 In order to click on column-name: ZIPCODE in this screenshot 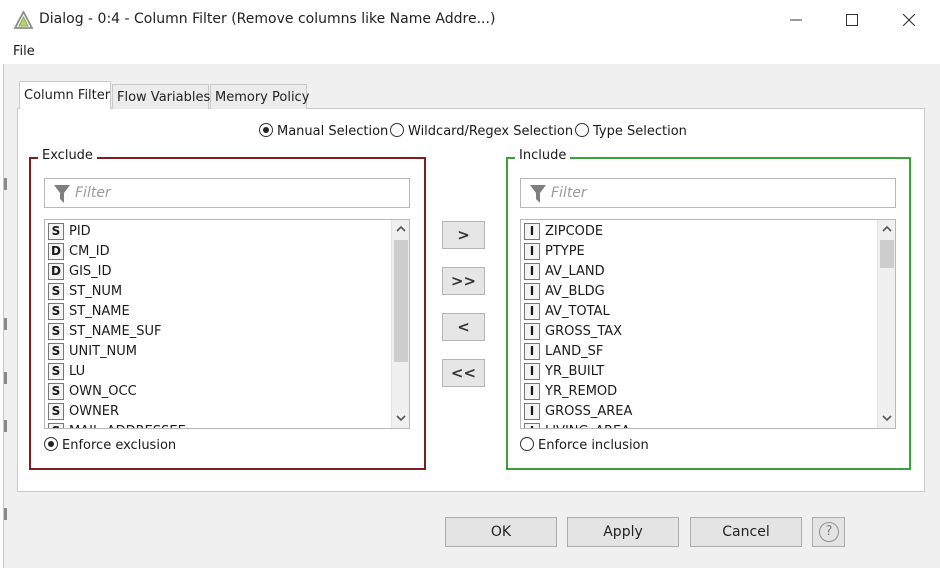, I will do `click(574, 231)`.